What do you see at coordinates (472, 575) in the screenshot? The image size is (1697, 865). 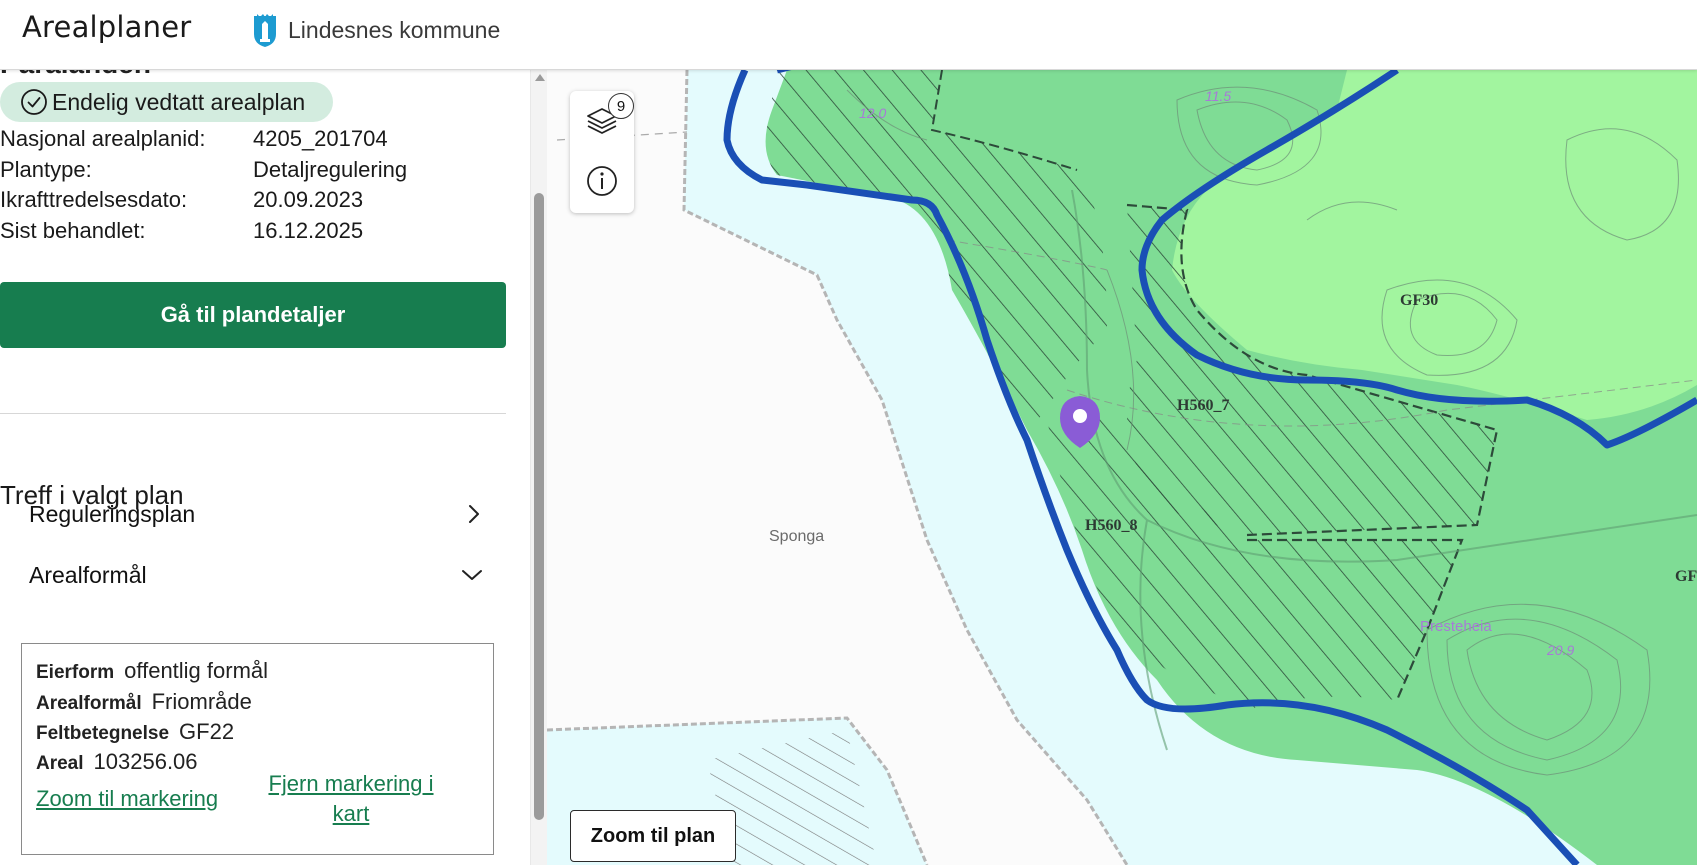 I see `chevron-down-icon` at bounding box center [472, 575].